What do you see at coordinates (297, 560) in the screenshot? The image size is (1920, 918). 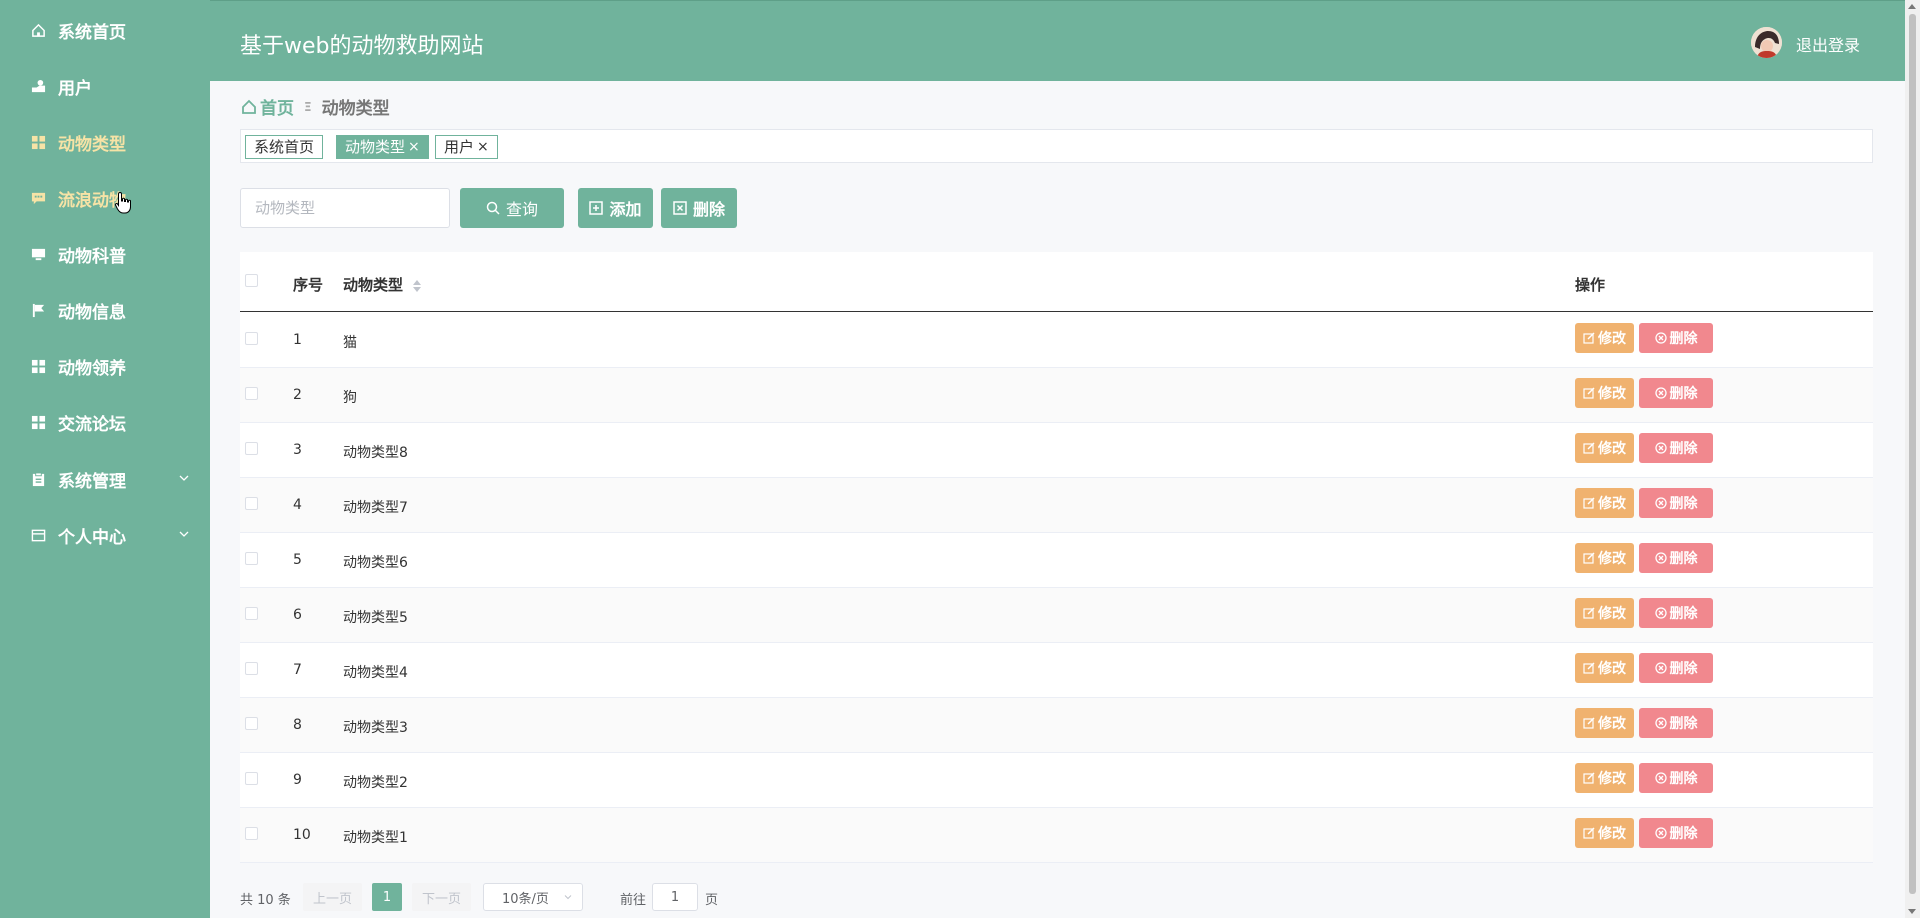 I see `row-index: 5` at bounding box center [297, 560].